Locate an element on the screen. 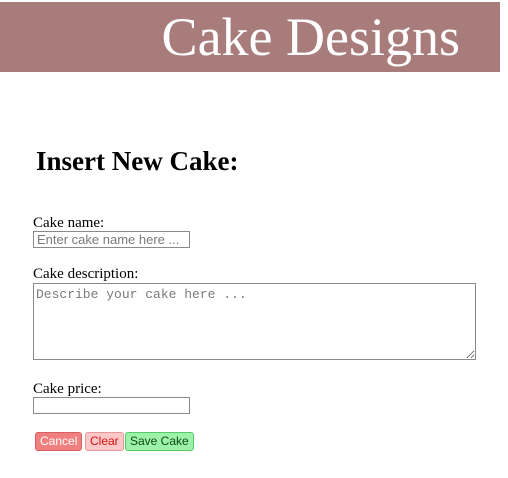 The image size is (508, 478). cake-name-label: Cake name: is located at coordinates (69, 223).